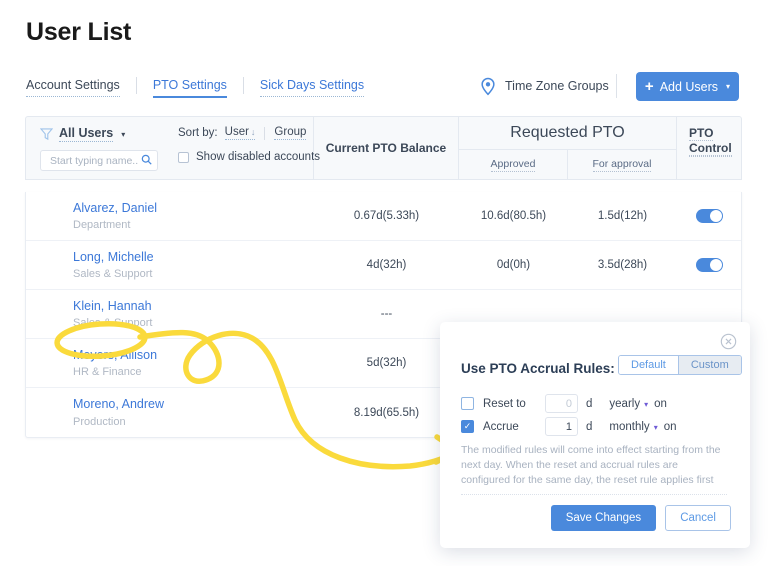 The image size is (770, 566). What do you see at coordinates (107, 372) in the screenshot?
I see `user-department: HR & Finance` at bounding box center [107, 372].